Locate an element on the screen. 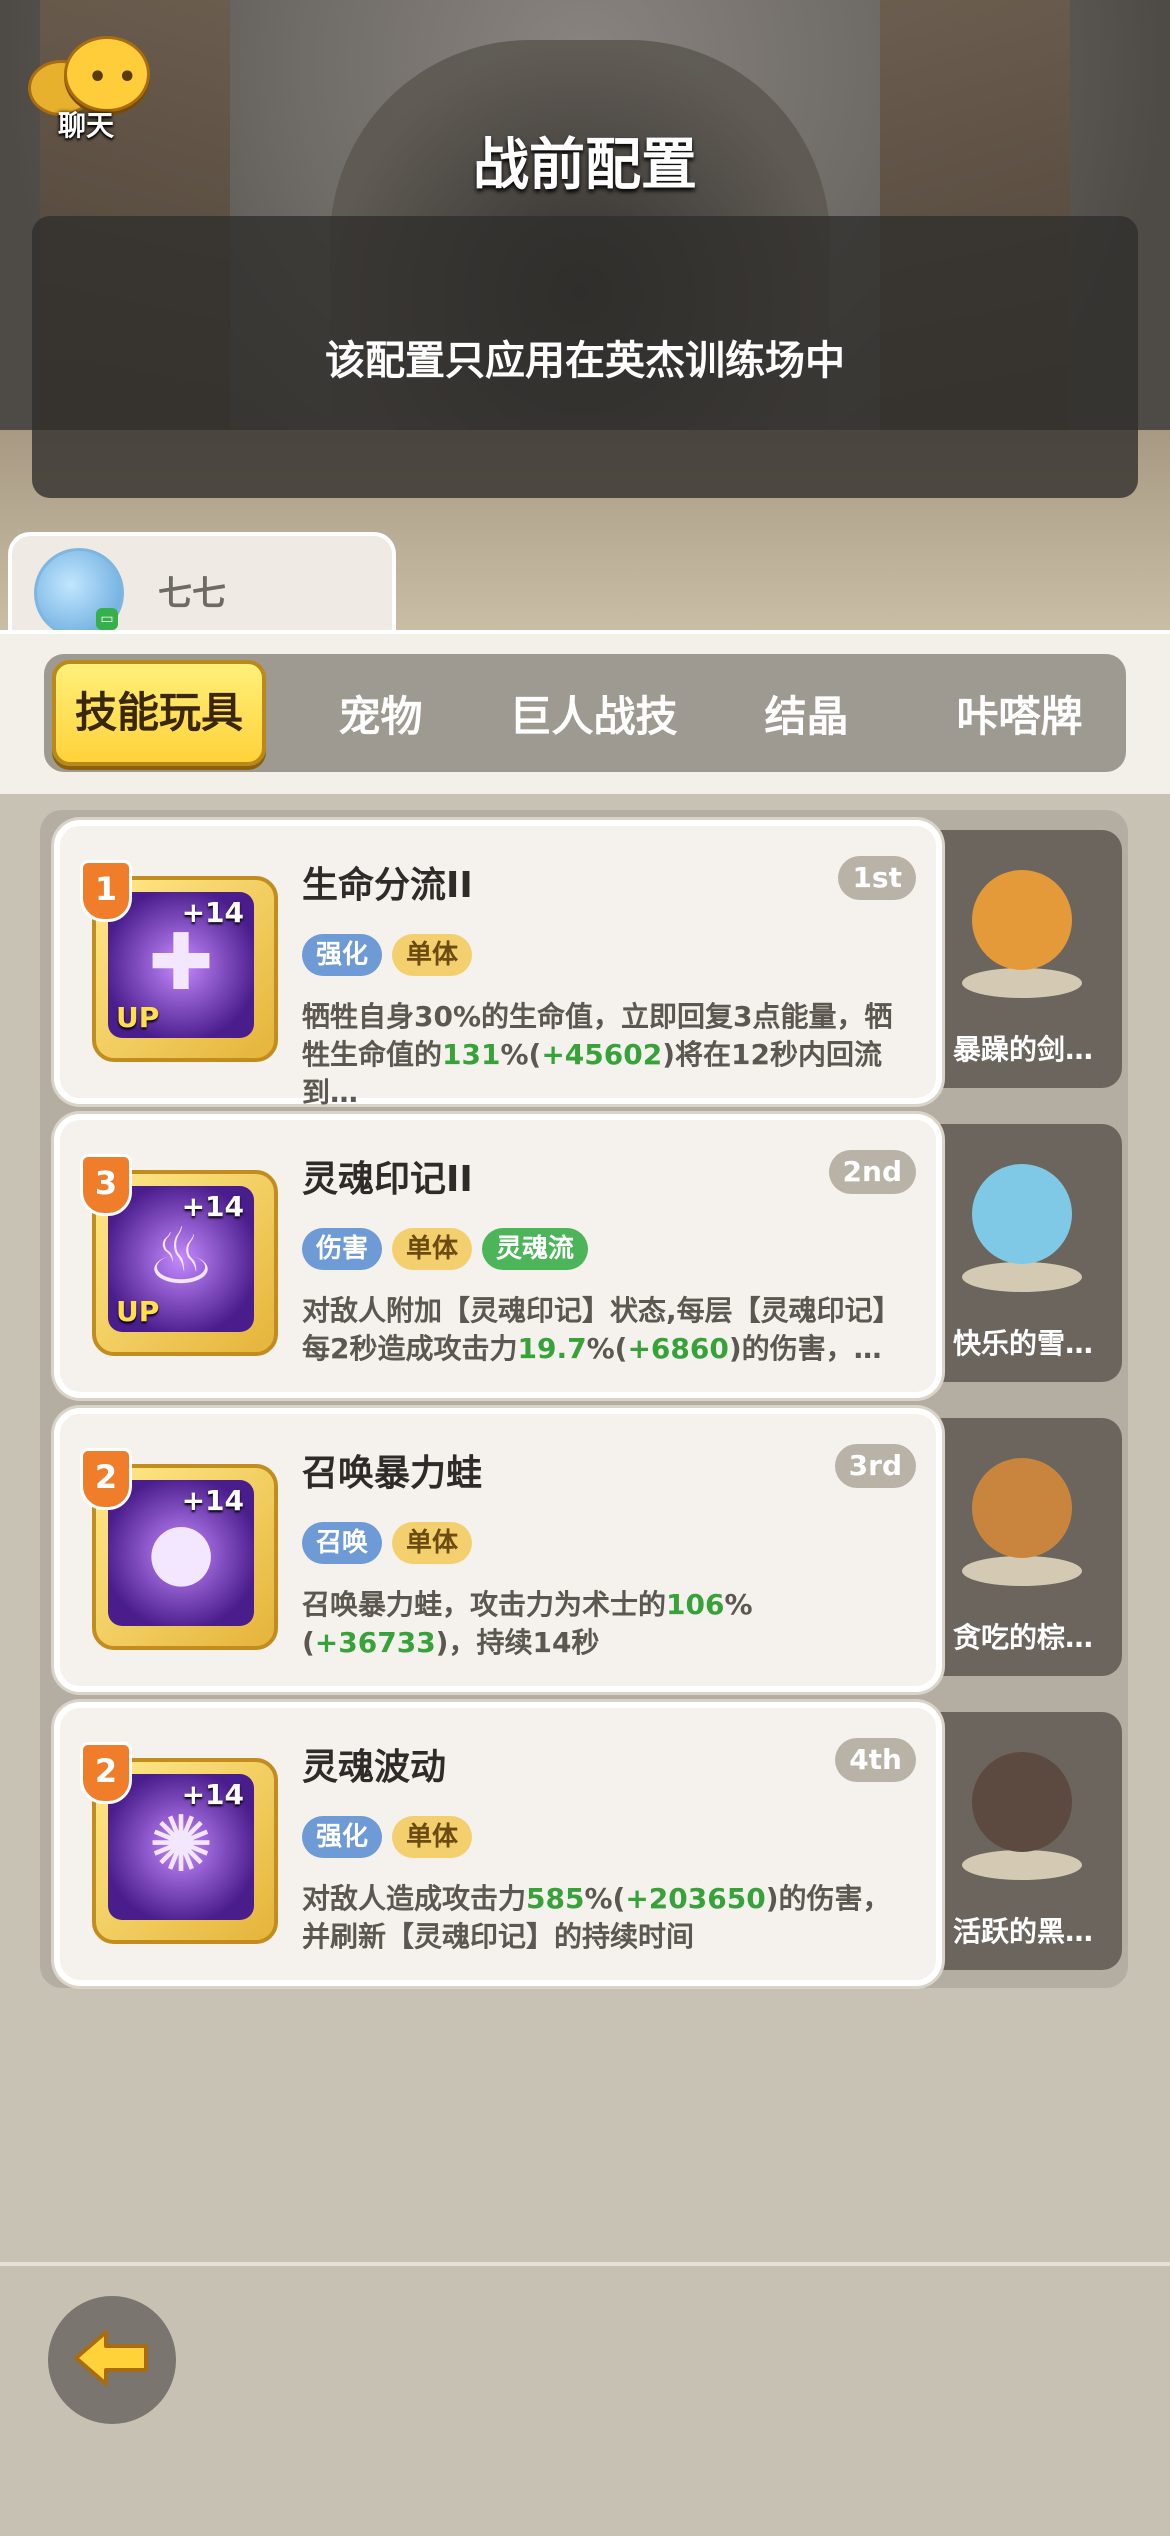 The height and width of the screenshot is (2536, 1170). skill-icon-inner: ✺ +14 is located at coordinates (181, 1847).